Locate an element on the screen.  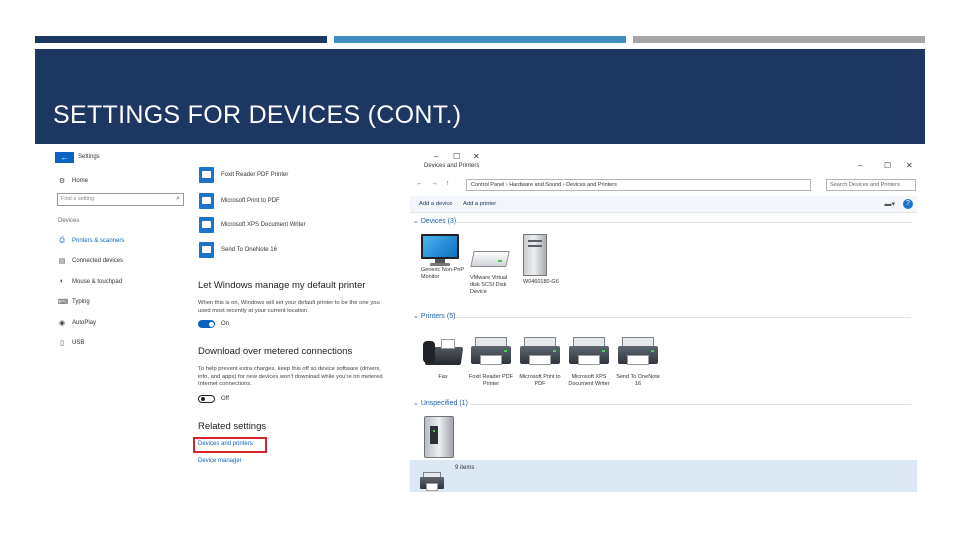
close-button: ✕ is located at coordinates (909, 165).